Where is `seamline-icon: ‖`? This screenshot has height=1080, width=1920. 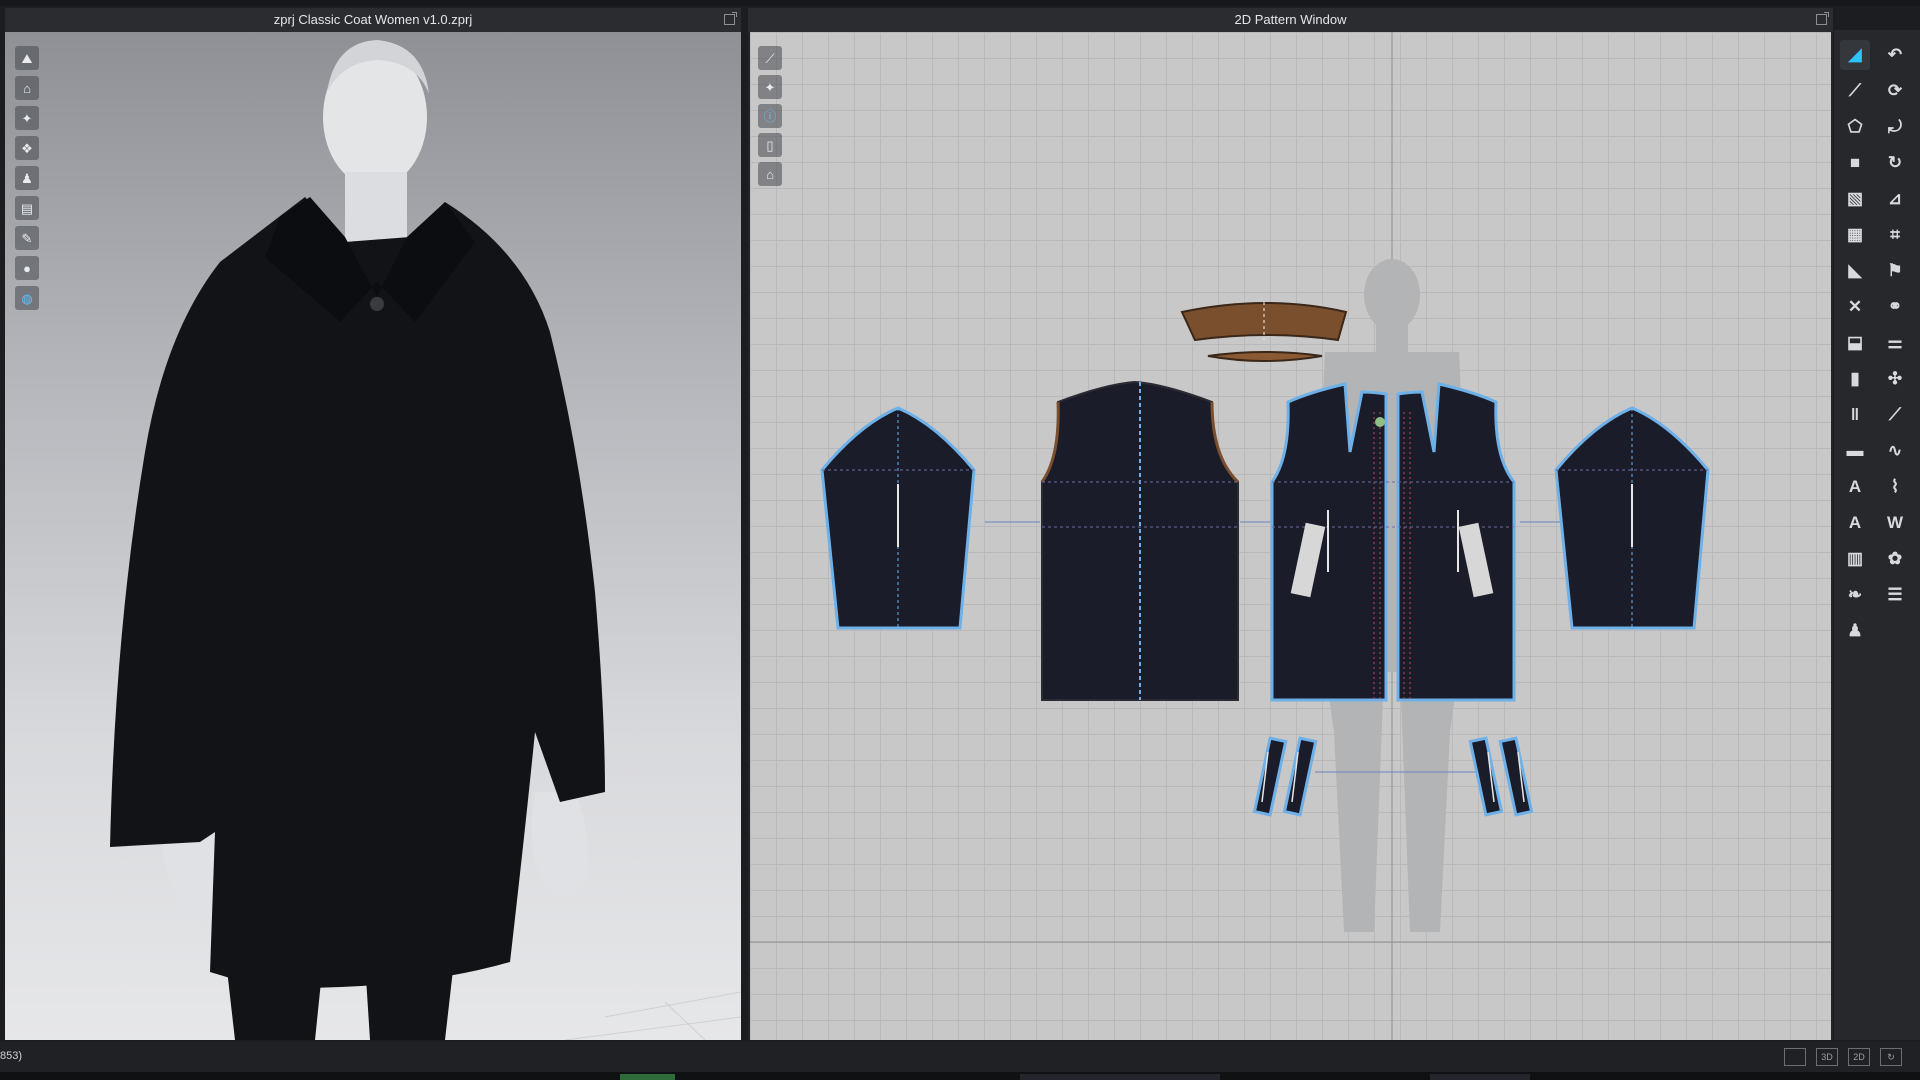 seamline-icon: ‖ is located at coordinates (1855, 415).